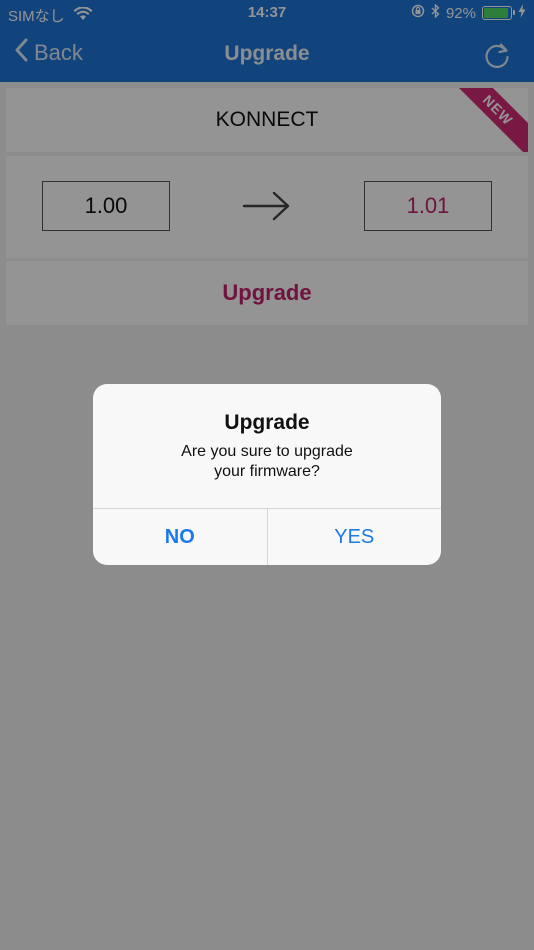  Describe the element at coordinates (267, 451) in the screenshot. I see `dialog-message-line1: Are you sure to upgrade` at that location.